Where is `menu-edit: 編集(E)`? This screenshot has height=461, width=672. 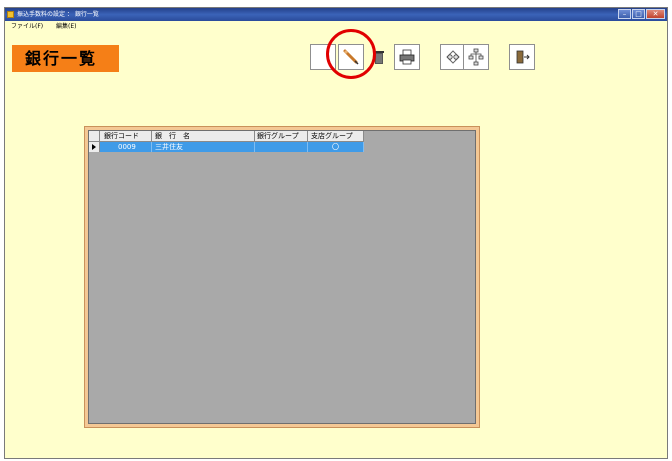 menu-edit: 編集(E) is located at coordinates (66, 26).